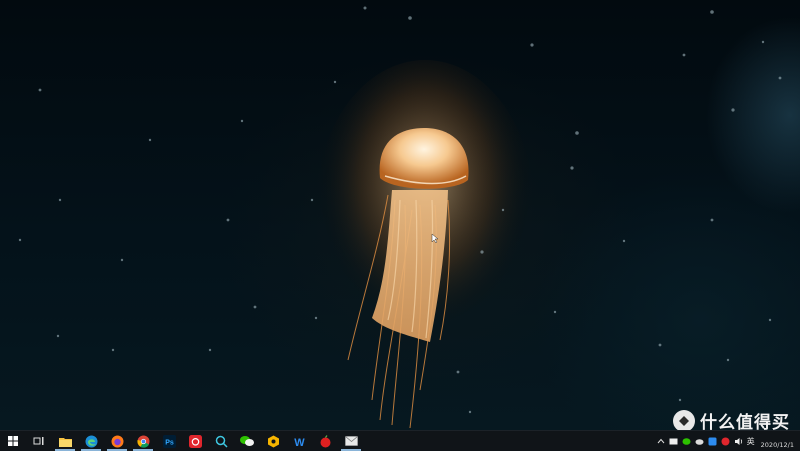  I want to click on hexagon-icon, so click(273, 441).